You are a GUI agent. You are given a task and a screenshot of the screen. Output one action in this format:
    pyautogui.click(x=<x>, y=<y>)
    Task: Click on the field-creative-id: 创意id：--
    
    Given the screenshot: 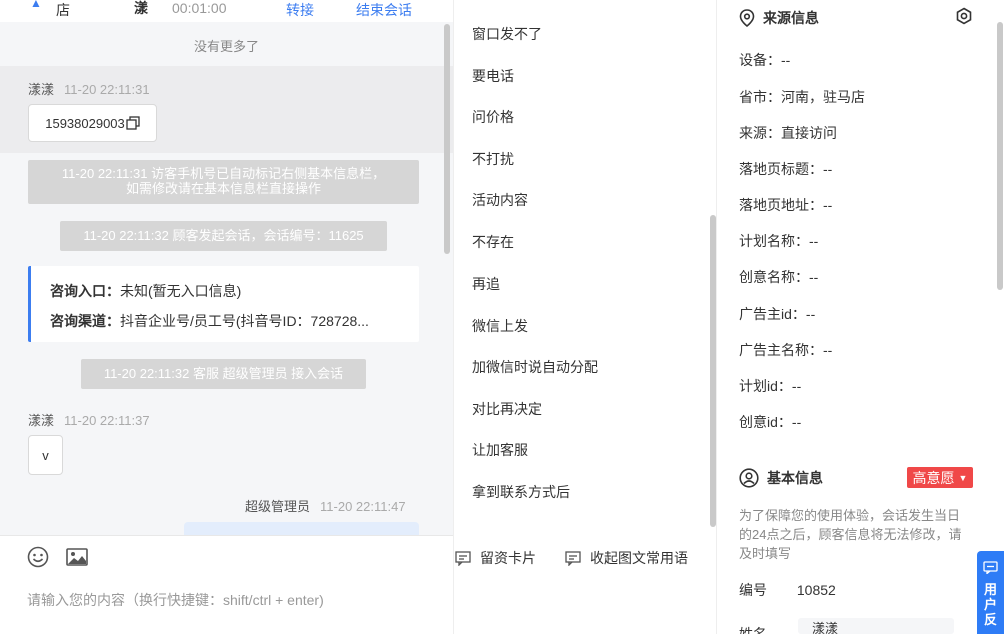 What is the action you would take?
    pyautogui.click(x=770, y=422)
    